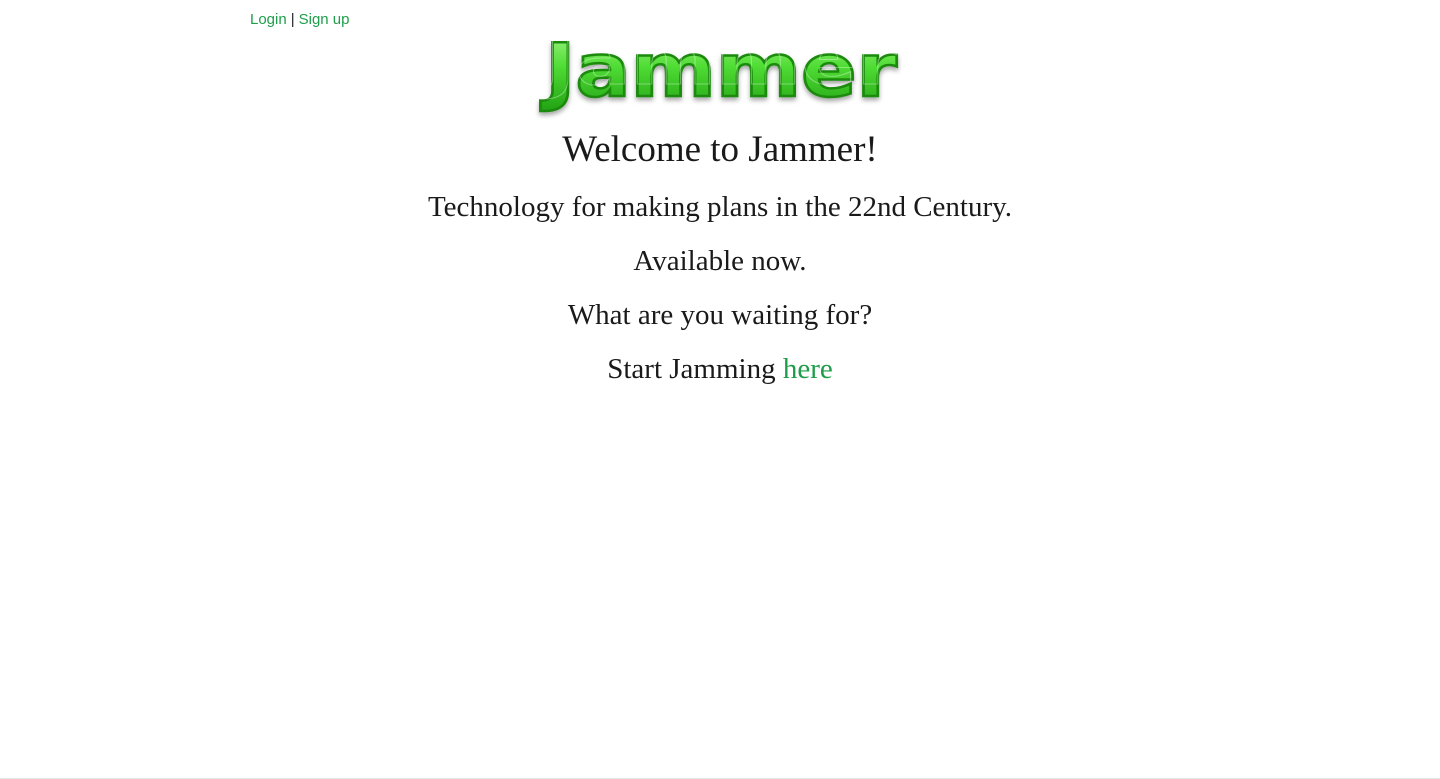 This screenshot has height=779, width=1440. Describe the element at coordinates (718, 59) in the screenshot. I see `jammer-logo-highlight: Jammer` at that location.